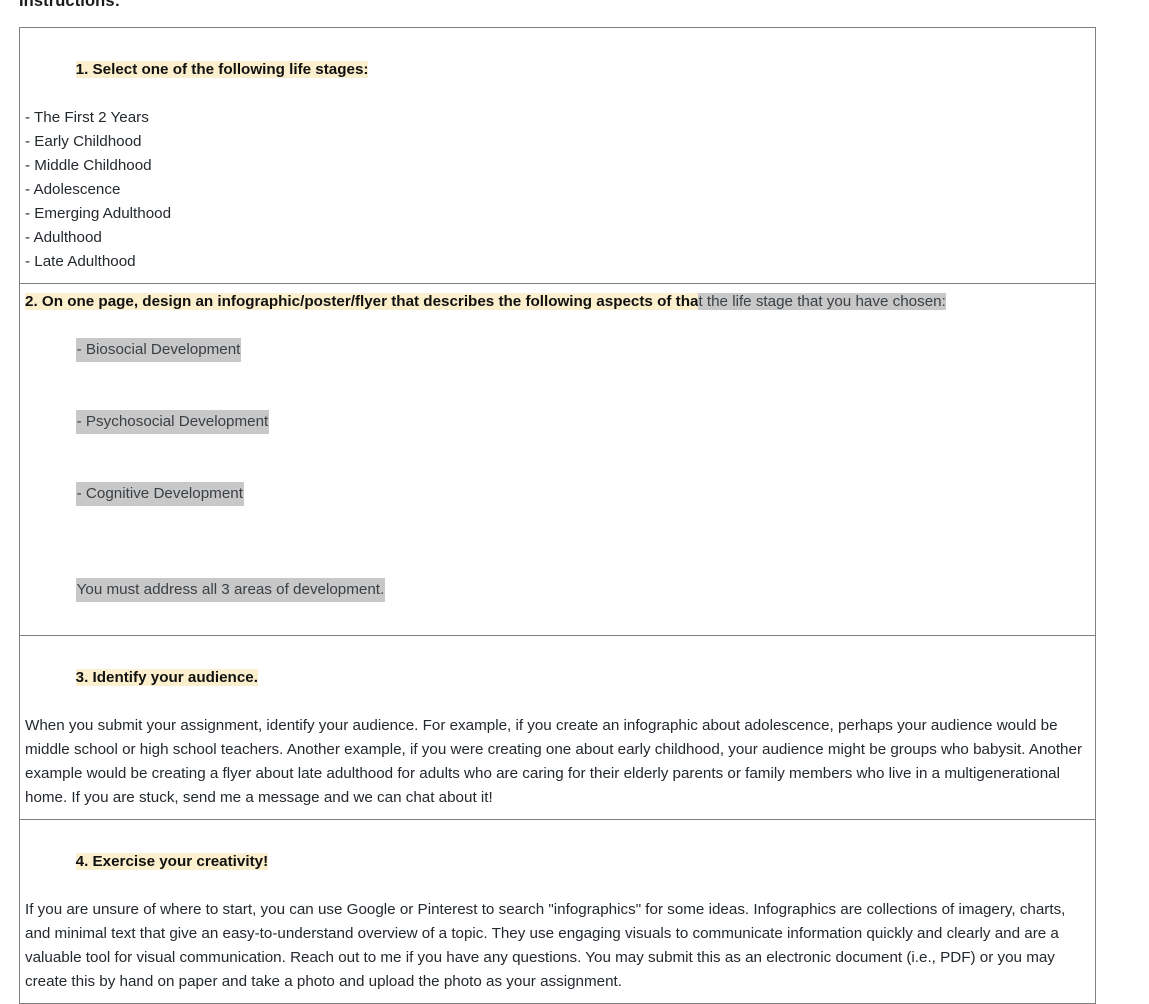 Image resolution: width=1149 pixels, height=1004 pixels. I want to click on development-area-item: - Psychosocial Development, so click(172, 422).